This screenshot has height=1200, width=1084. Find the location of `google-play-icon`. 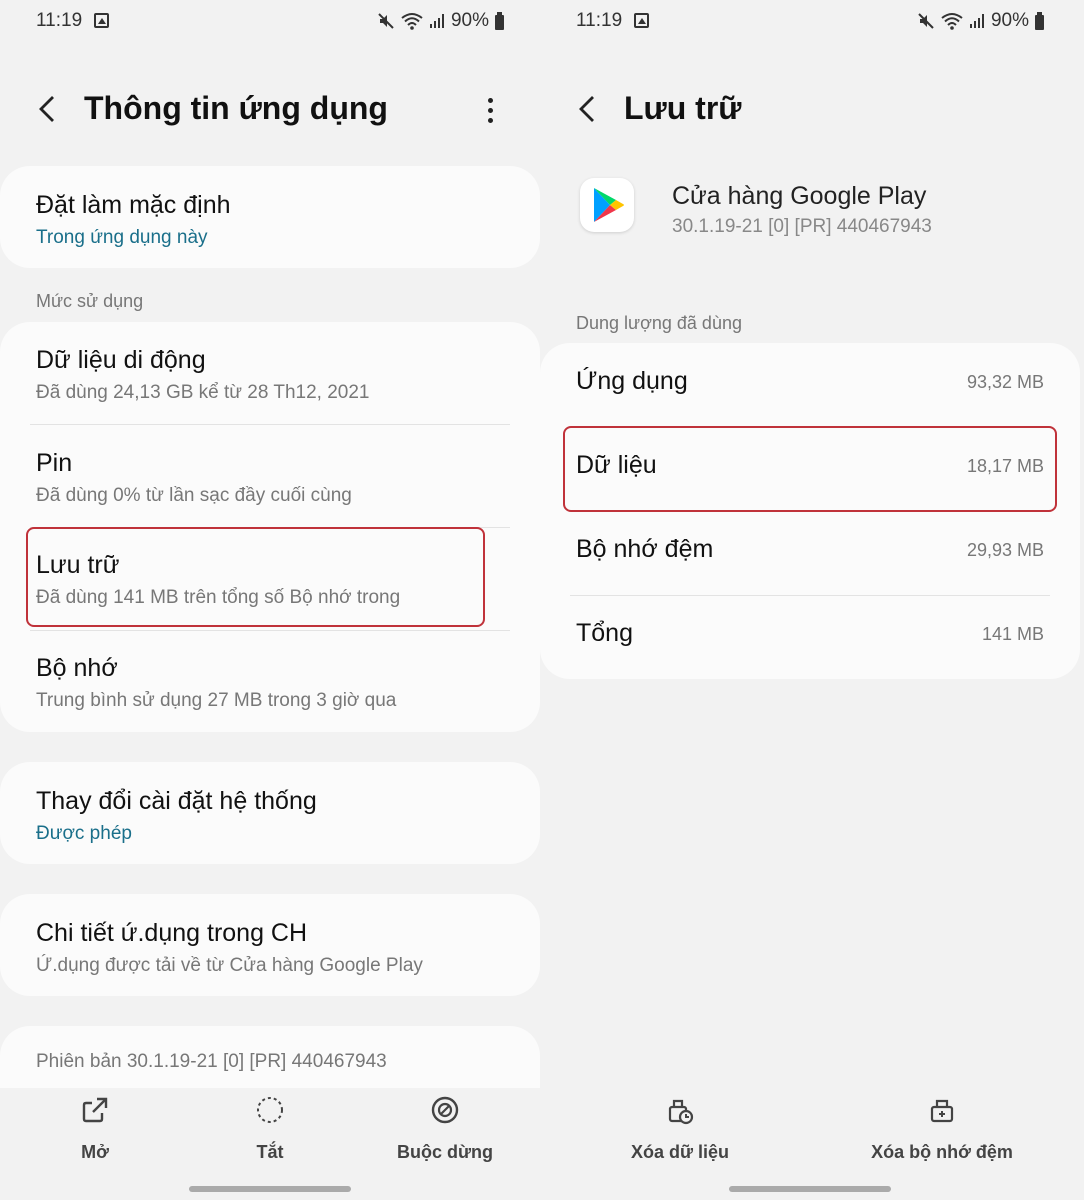

google-play-icon is located at coordinates (609, 205).